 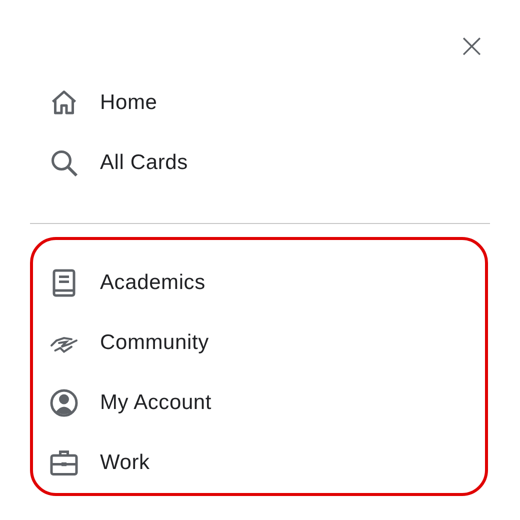 What do you see at coordinates (64, 163) in the screenshot?
I see `search-icon` at bounding box center [64, 163].